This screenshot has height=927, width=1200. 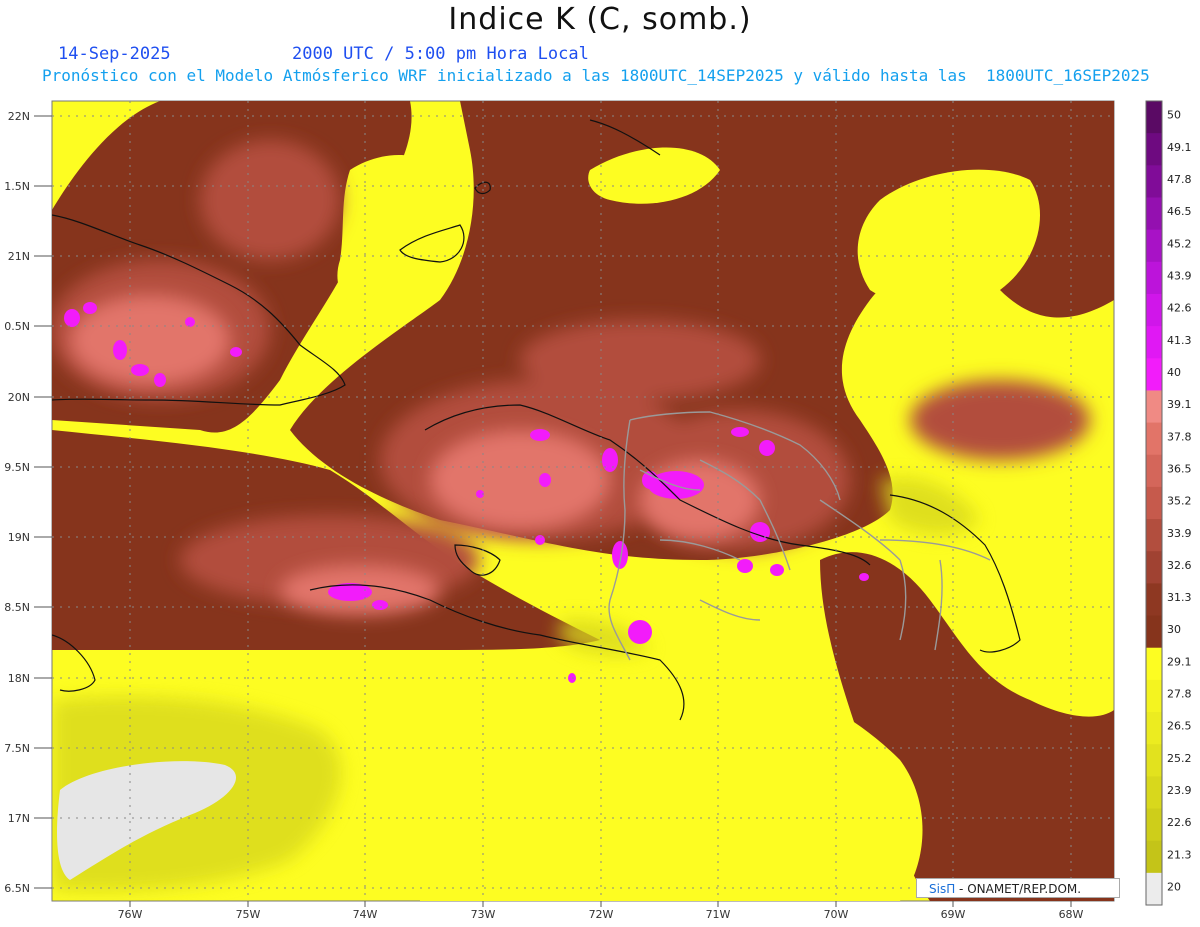 What do you see at coordinates (1179, 565) in the screenshot?
I see `colorbar-label: 32.6` at bounding box center [1179, 565].